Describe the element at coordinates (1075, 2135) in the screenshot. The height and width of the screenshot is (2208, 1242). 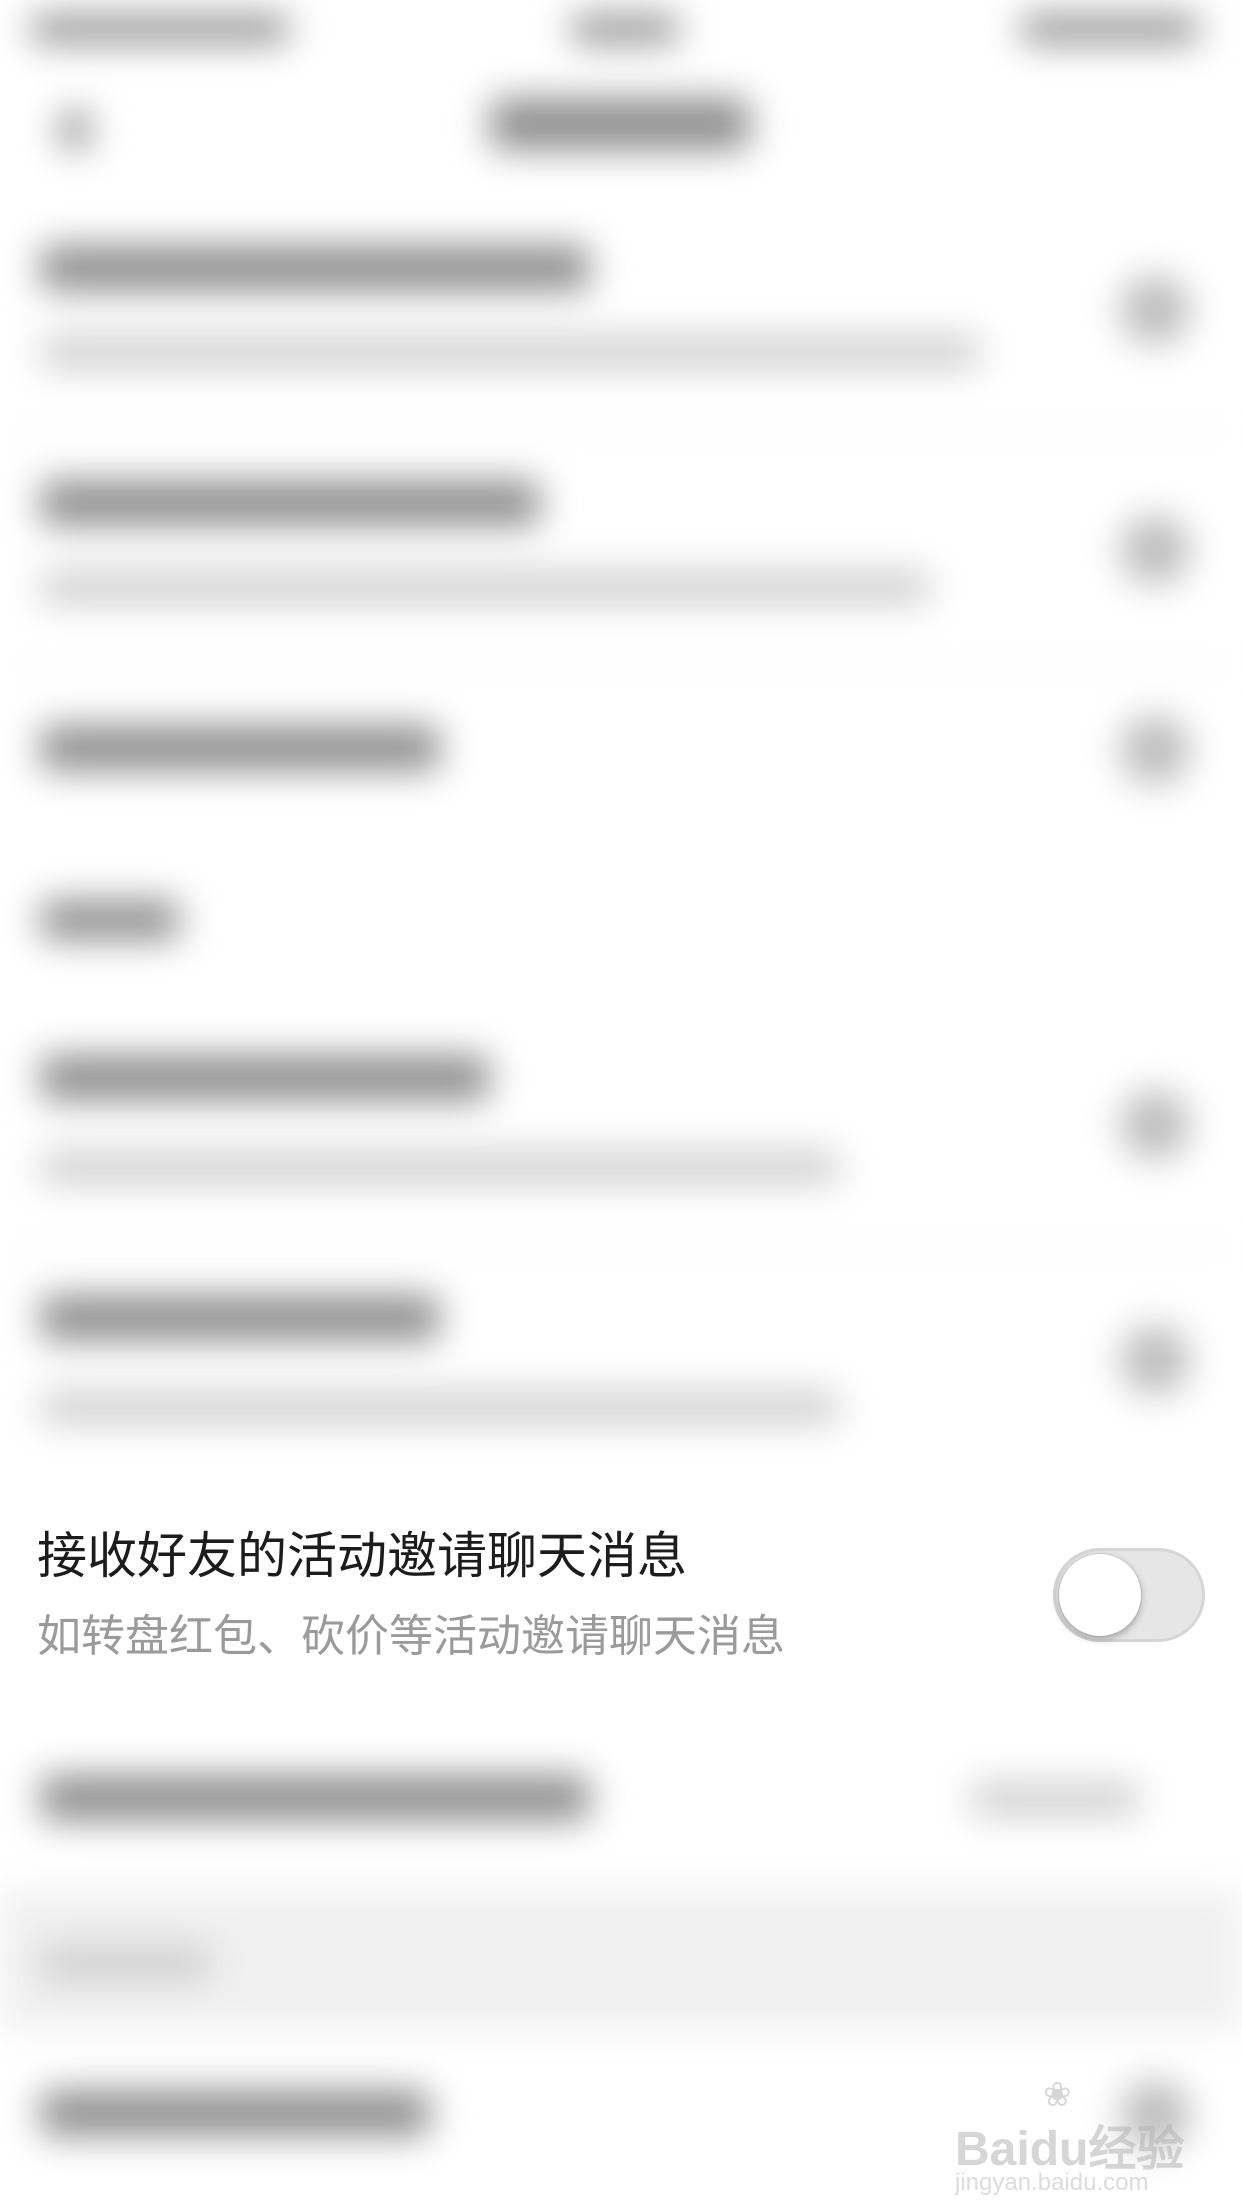
I see `baidu-jingyan-watermark: ❀ Baidu经验 jingyan.baidu.com` at that location.